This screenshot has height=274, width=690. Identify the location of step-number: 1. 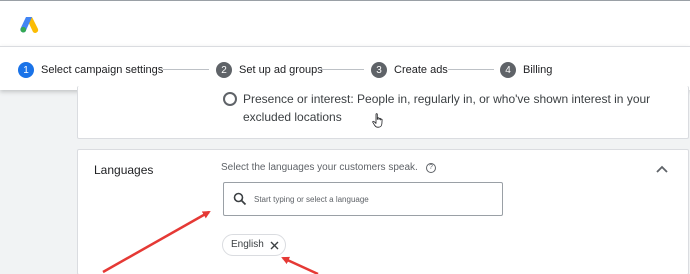
(26, 70).